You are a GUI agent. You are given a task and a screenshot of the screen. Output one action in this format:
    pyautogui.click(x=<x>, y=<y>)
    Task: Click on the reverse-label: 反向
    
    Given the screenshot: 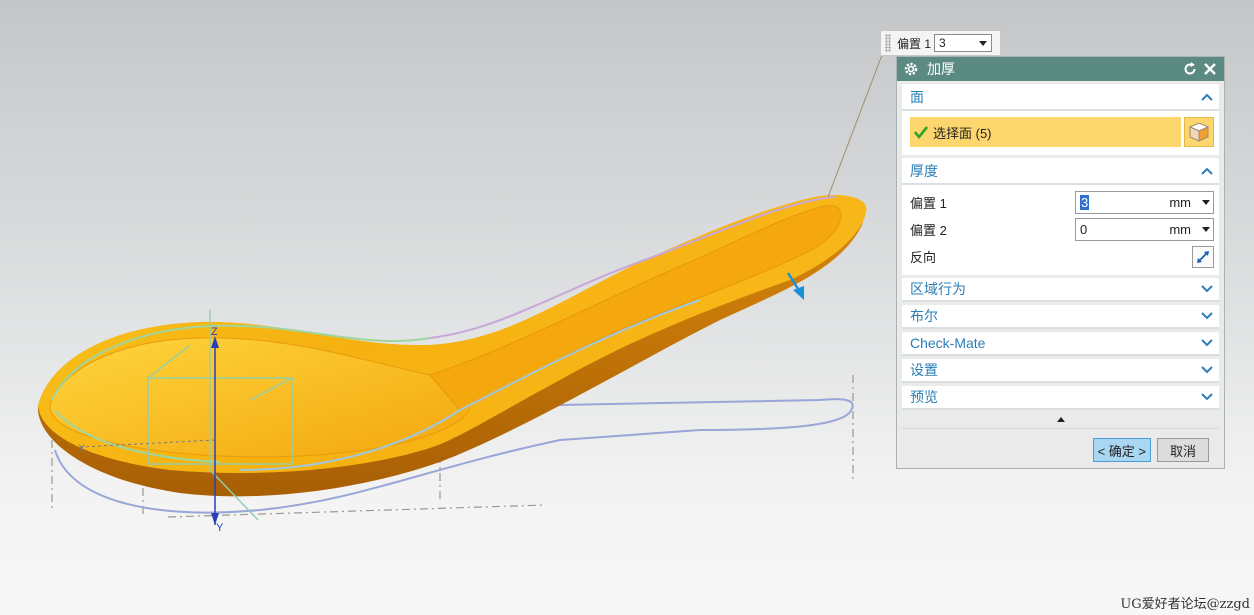 What is the action you would take?
    pyautogui.click(x=923, y=257)
    